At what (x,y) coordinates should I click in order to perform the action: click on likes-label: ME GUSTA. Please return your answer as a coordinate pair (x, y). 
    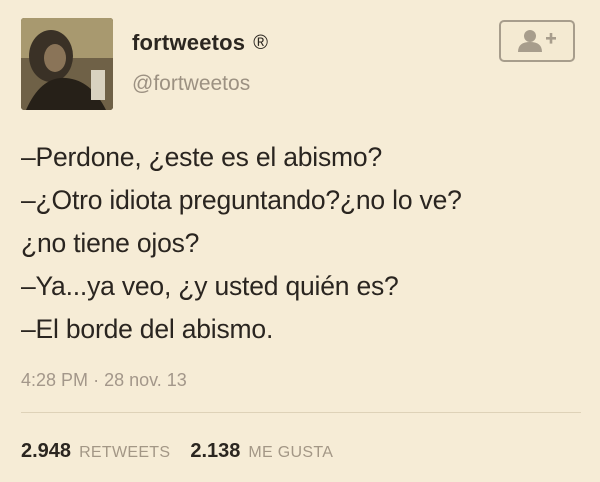
    Looking at the image, I should click on (290, 453).